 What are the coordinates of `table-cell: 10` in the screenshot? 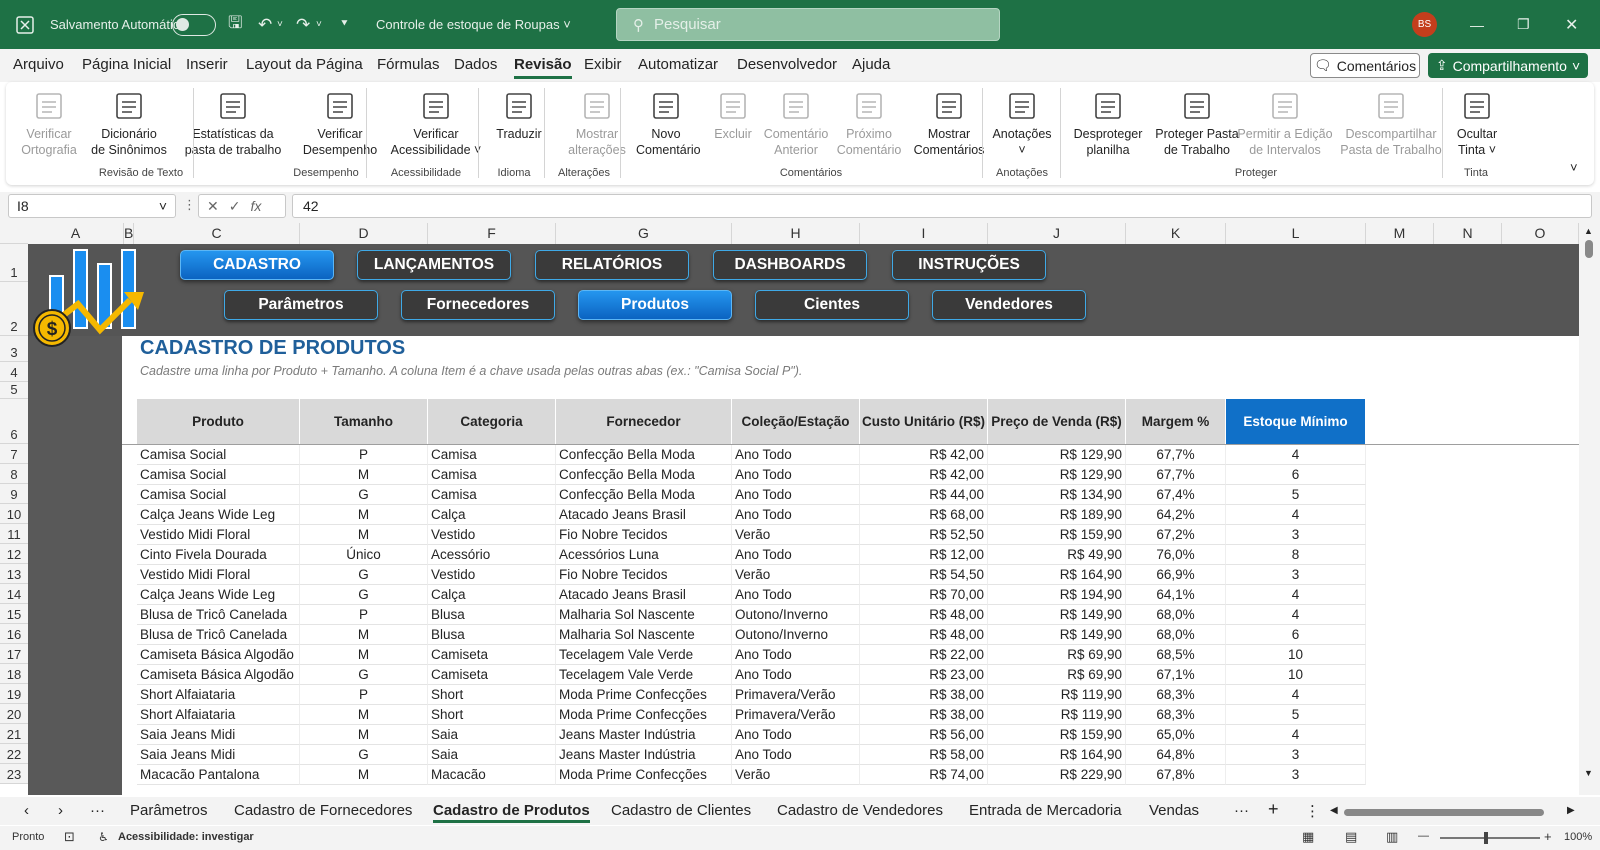 It's located at (1296, 675).